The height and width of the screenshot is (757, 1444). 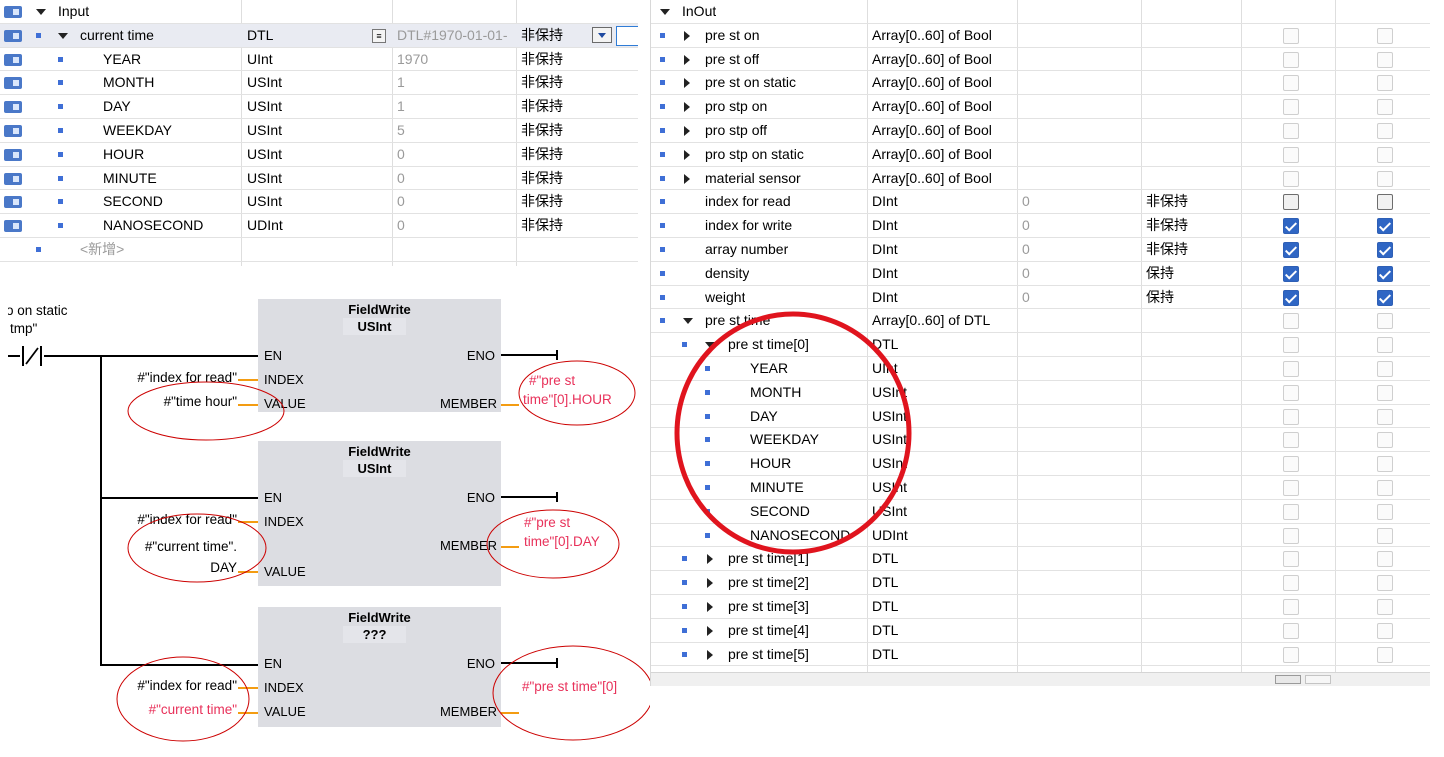 I want to click on table-row: SECOND USInt, so click(x=1040, y=512).